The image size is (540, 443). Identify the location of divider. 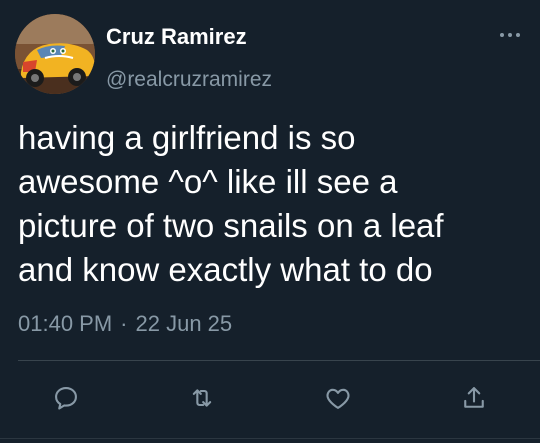
(279, 360).